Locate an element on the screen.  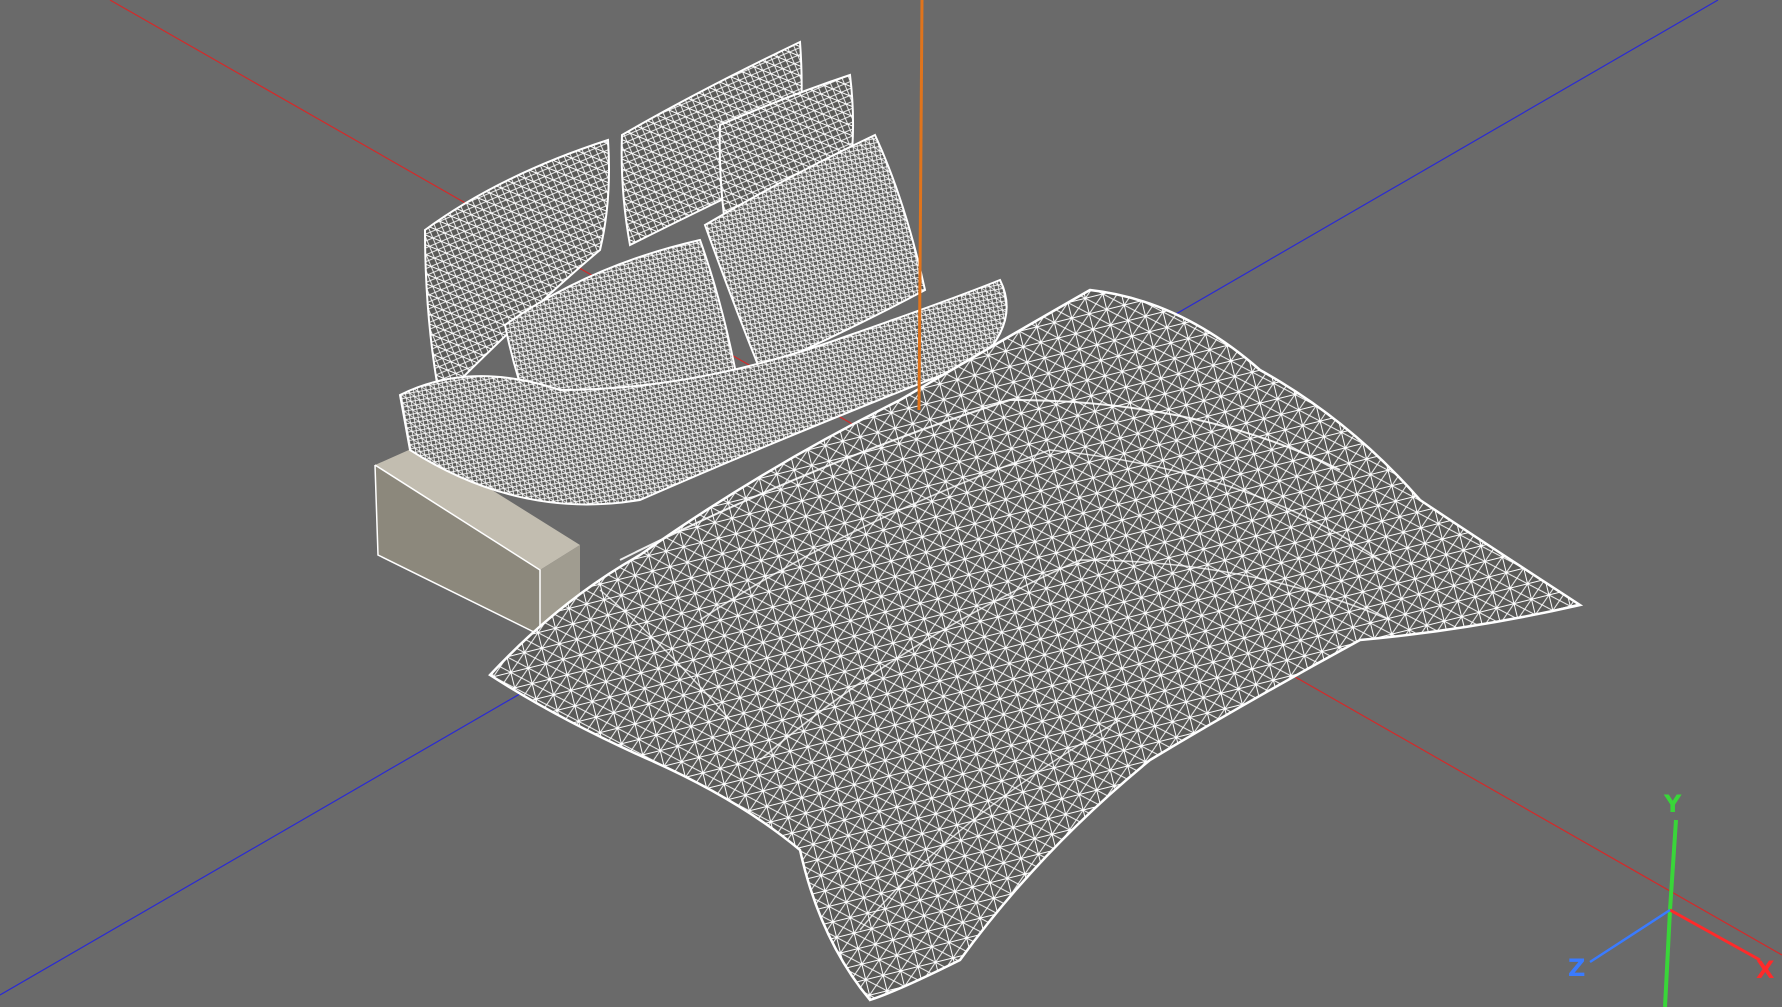
axis-gizmo: Y X Z is located at coordinates (1671, 898).